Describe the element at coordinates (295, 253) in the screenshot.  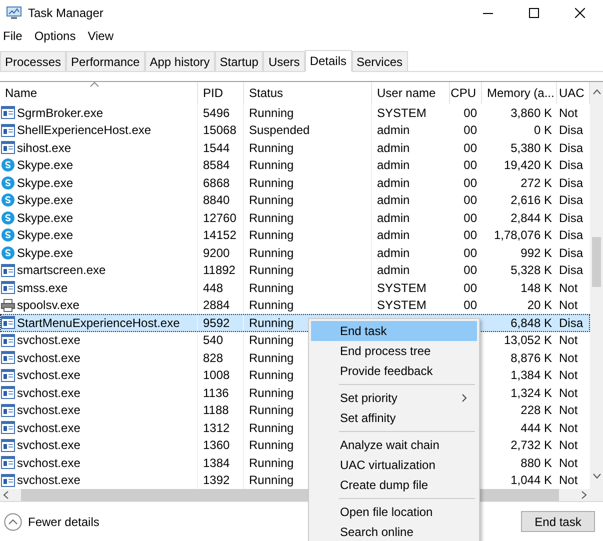
I see `process-row: Skype.exe 9200 Running admin 00 992 K Disa` at that location.